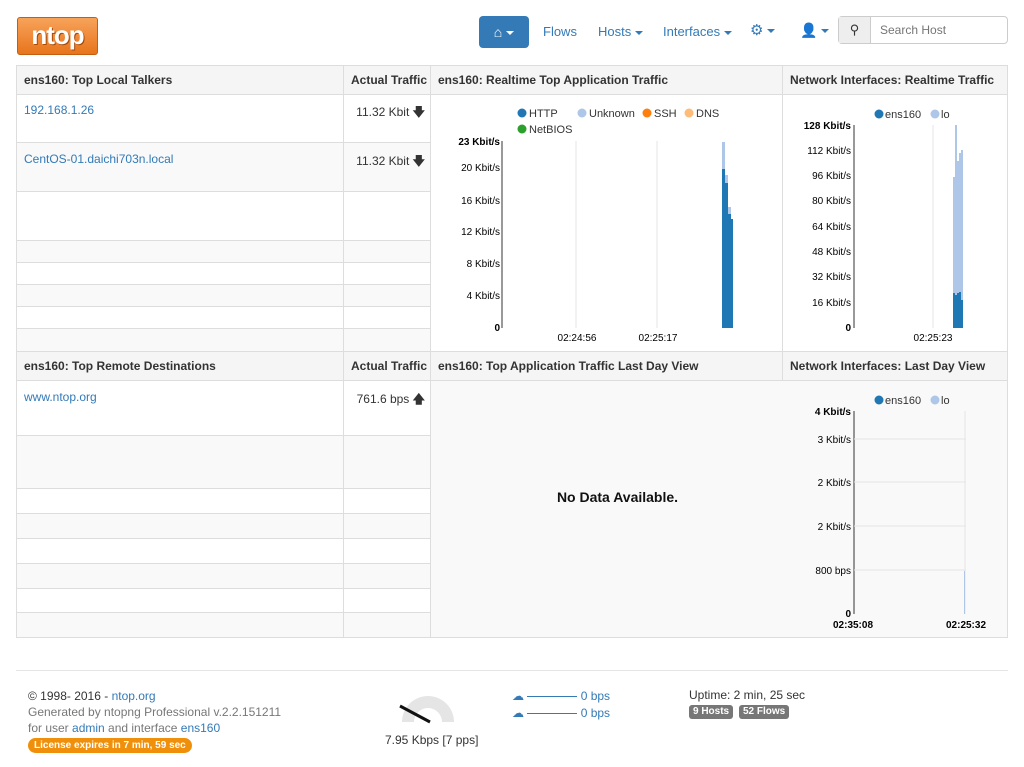  What do you see at coordinates (828, 126) in the screenshot?
I see `svg-text: 128 Kbit/s` at bounding box center [828, 126].